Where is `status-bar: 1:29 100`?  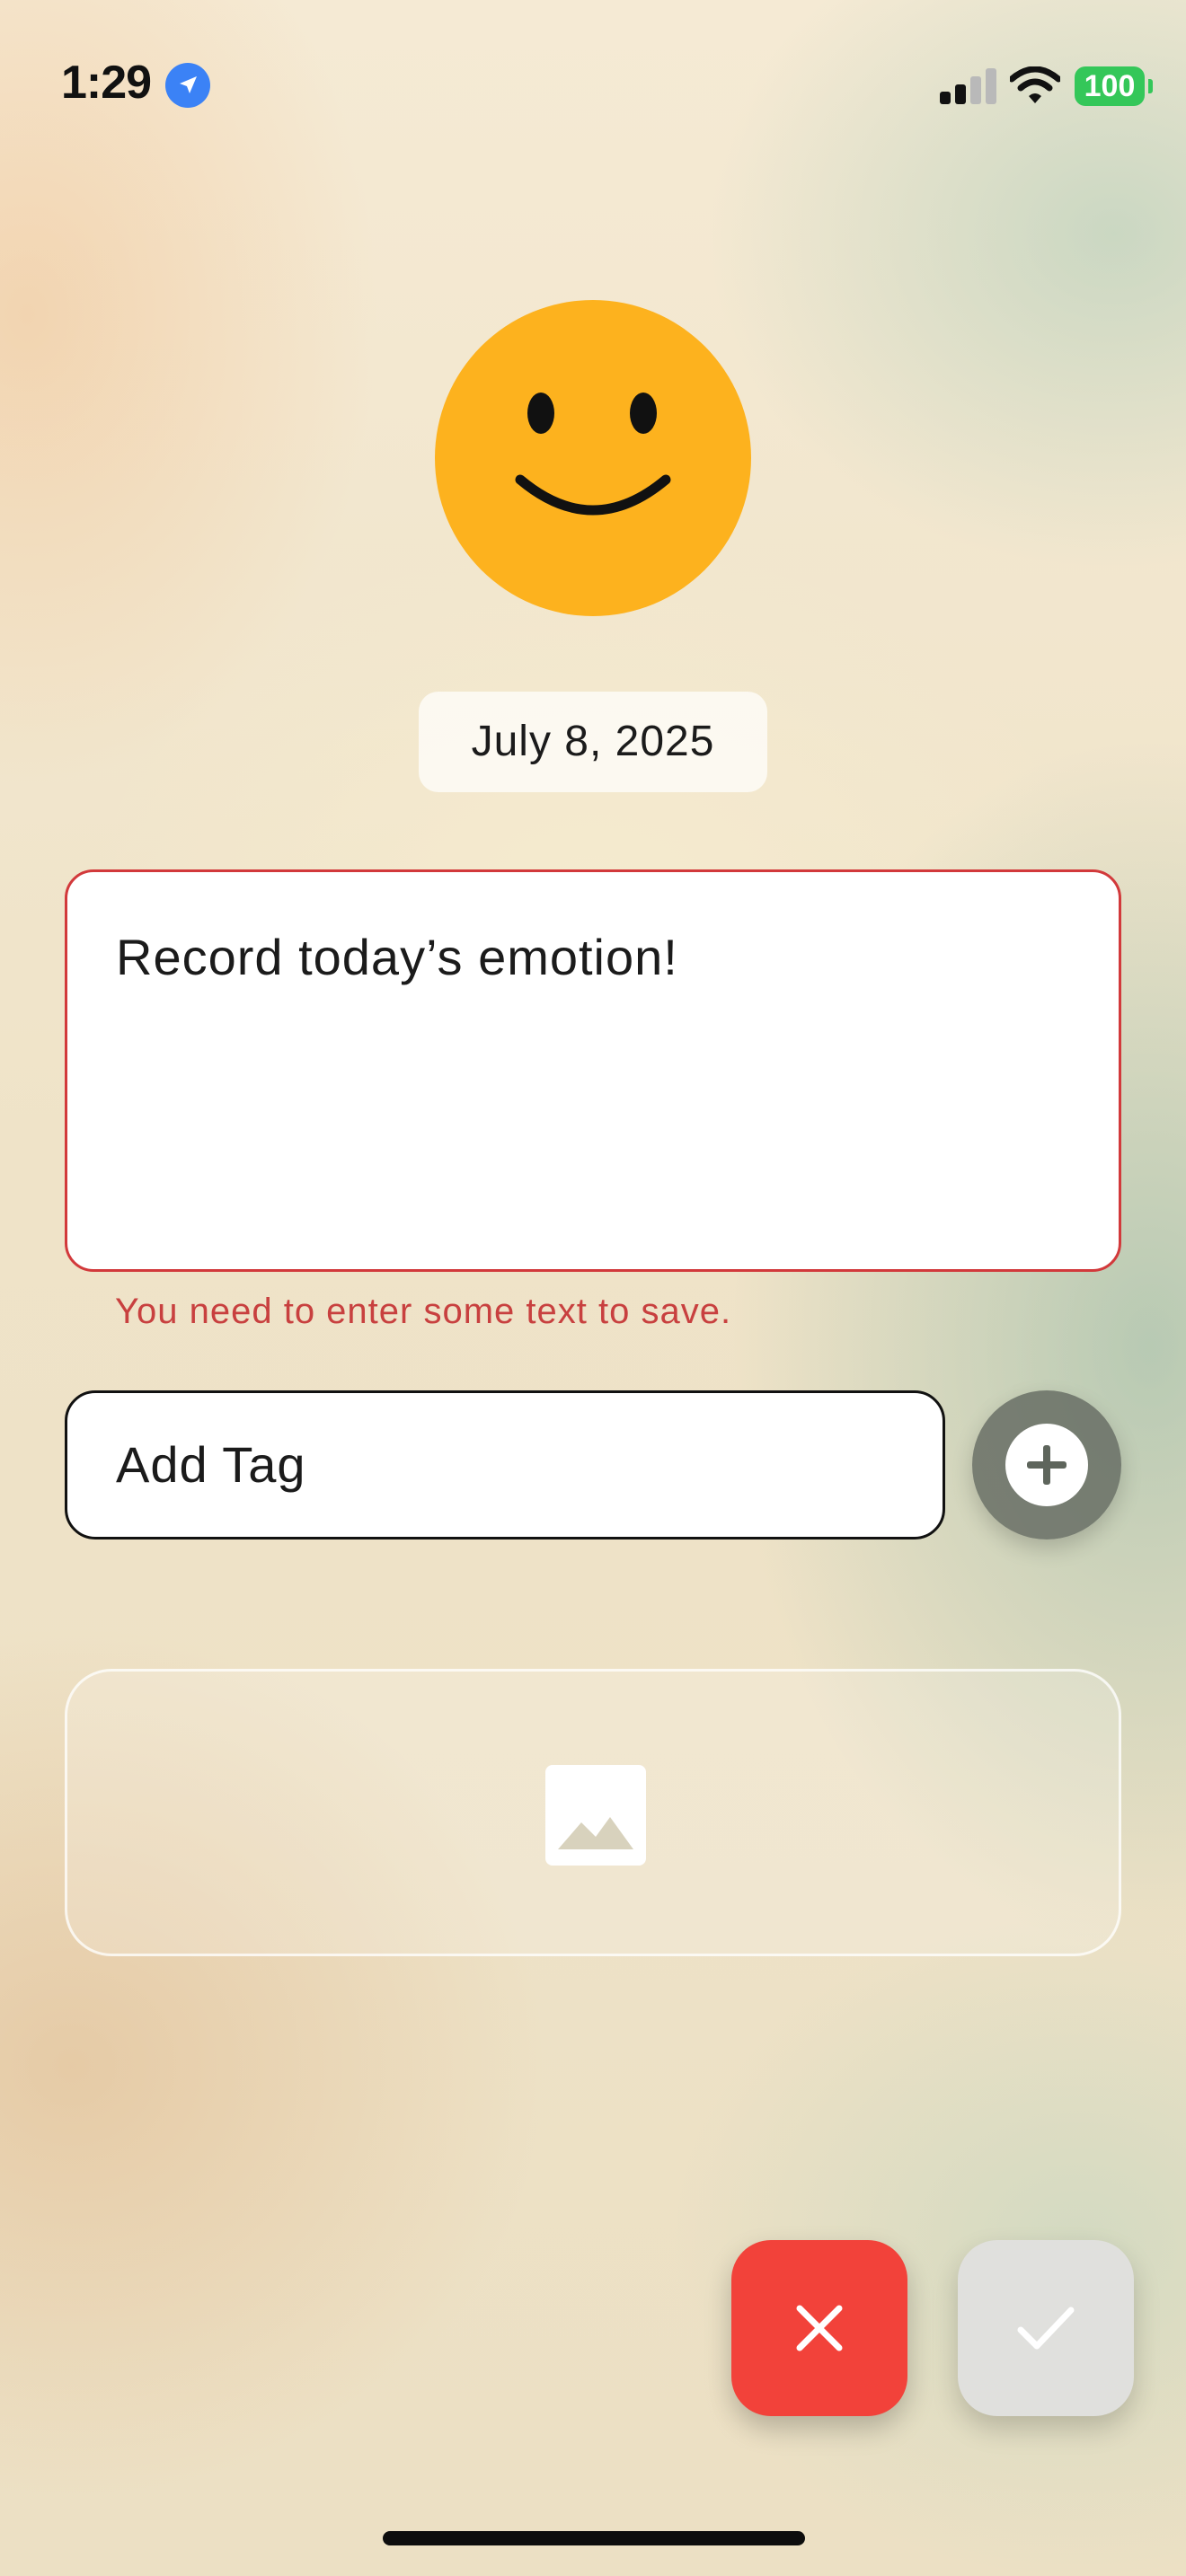 status-bar: 1:29 100 is located at coordinates (593, 85).